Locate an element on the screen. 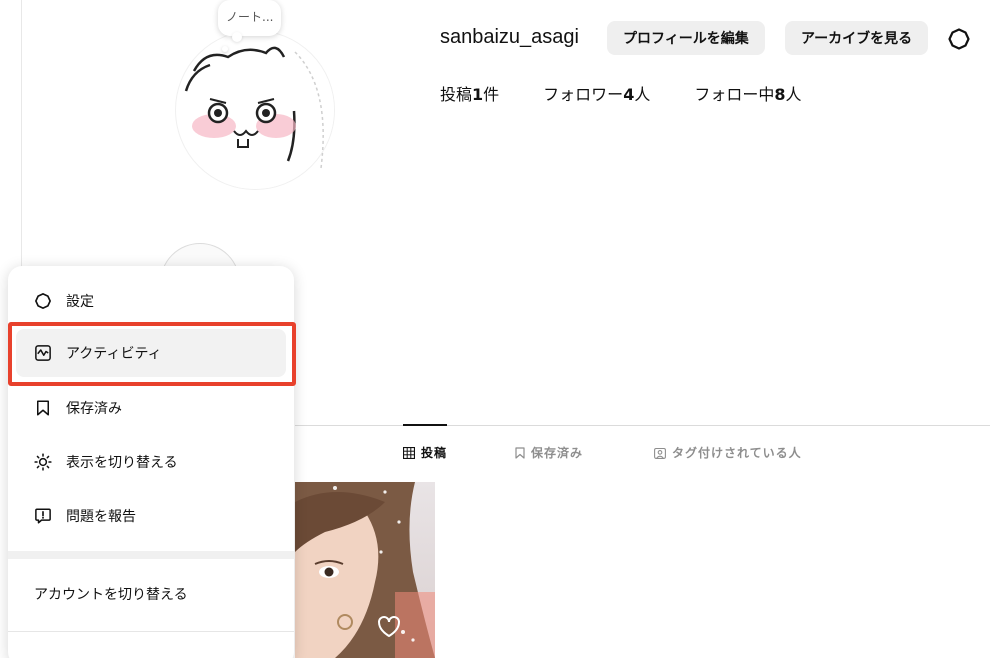  note-bubble-tail is located at coordinates (225, 49).